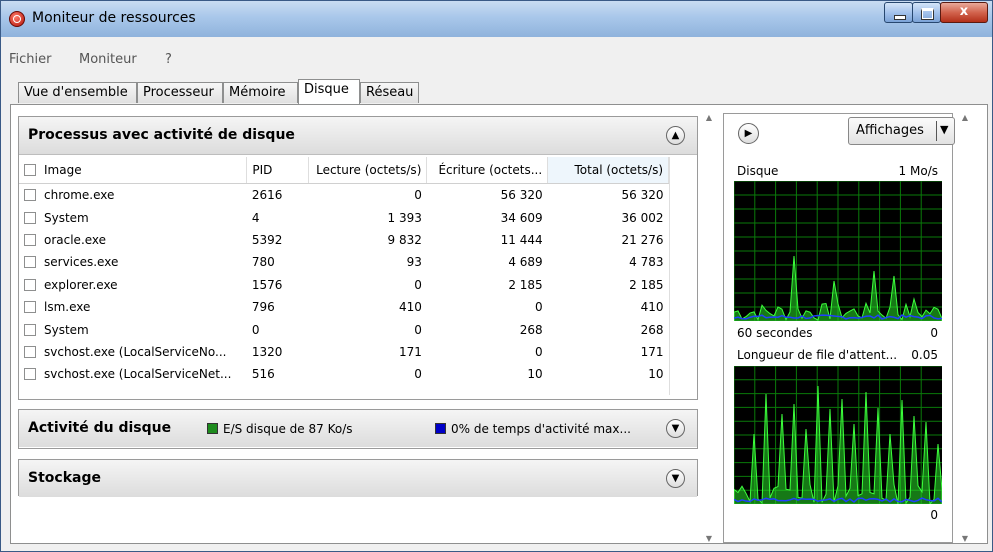  I want to click on table-row: lsm.exe 796 410 0 410, so click(344, 307).